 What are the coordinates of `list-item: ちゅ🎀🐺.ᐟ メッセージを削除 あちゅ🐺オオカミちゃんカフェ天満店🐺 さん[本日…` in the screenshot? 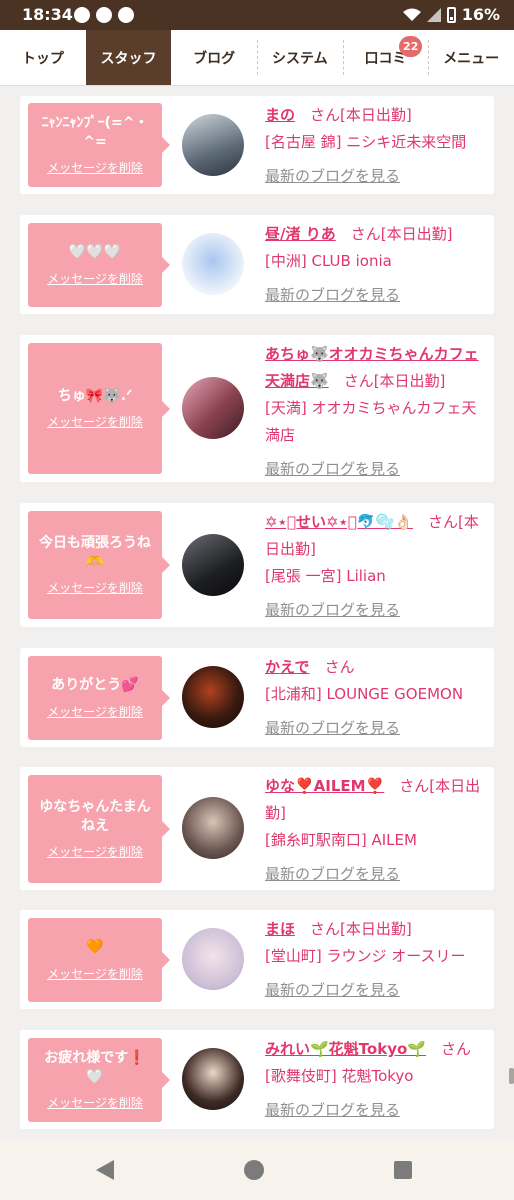 It's located at (257, 408).